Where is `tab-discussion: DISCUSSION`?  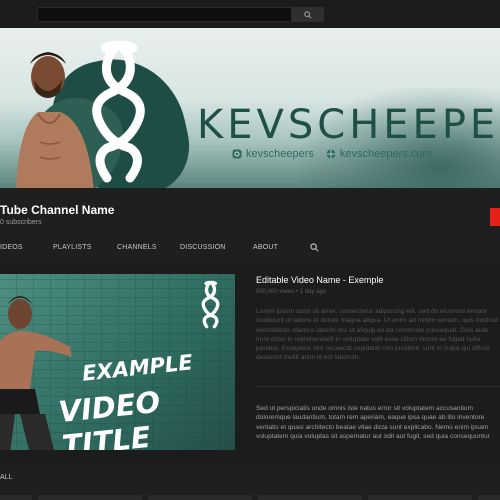 tab-discussion: DISCUSSION is located at coordinates (203, 247).